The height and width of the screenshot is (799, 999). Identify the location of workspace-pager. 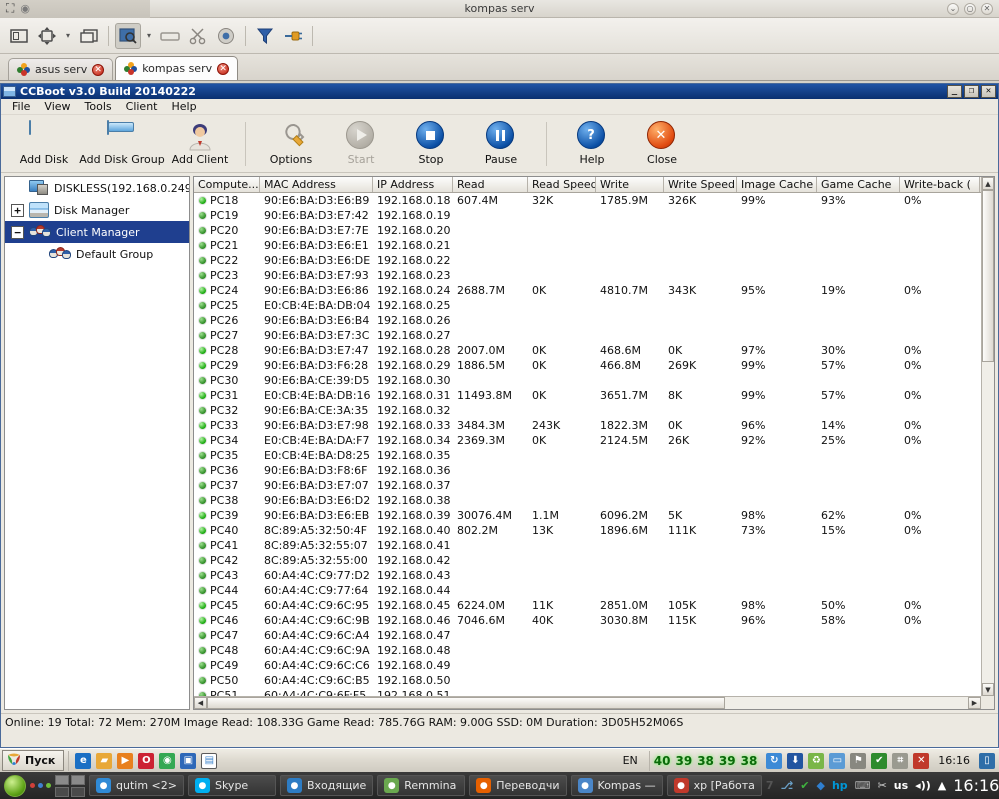
(70, 785).